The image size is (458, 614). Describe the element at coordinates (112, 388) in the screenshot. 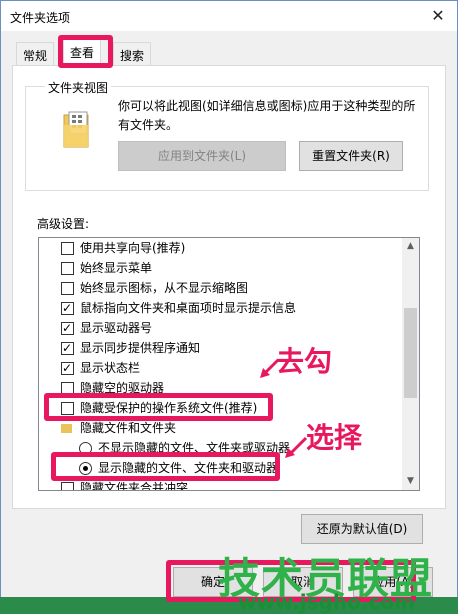

I see `list-item: 隐藏空的驱动器` at that location.